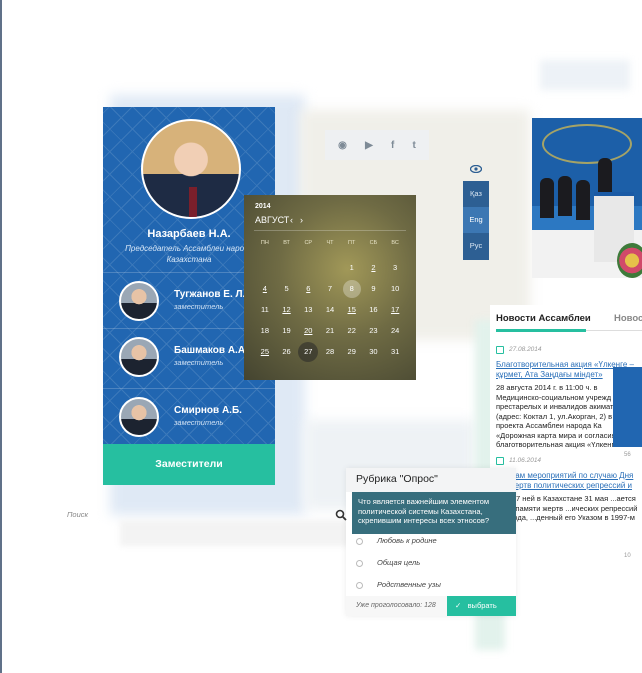 The width and height of the screenshot is (642, 673). What do you see at coordinates (287, 330) in the screenshot?
I see `calendar-day: 19` at bounding box center [287, 330].